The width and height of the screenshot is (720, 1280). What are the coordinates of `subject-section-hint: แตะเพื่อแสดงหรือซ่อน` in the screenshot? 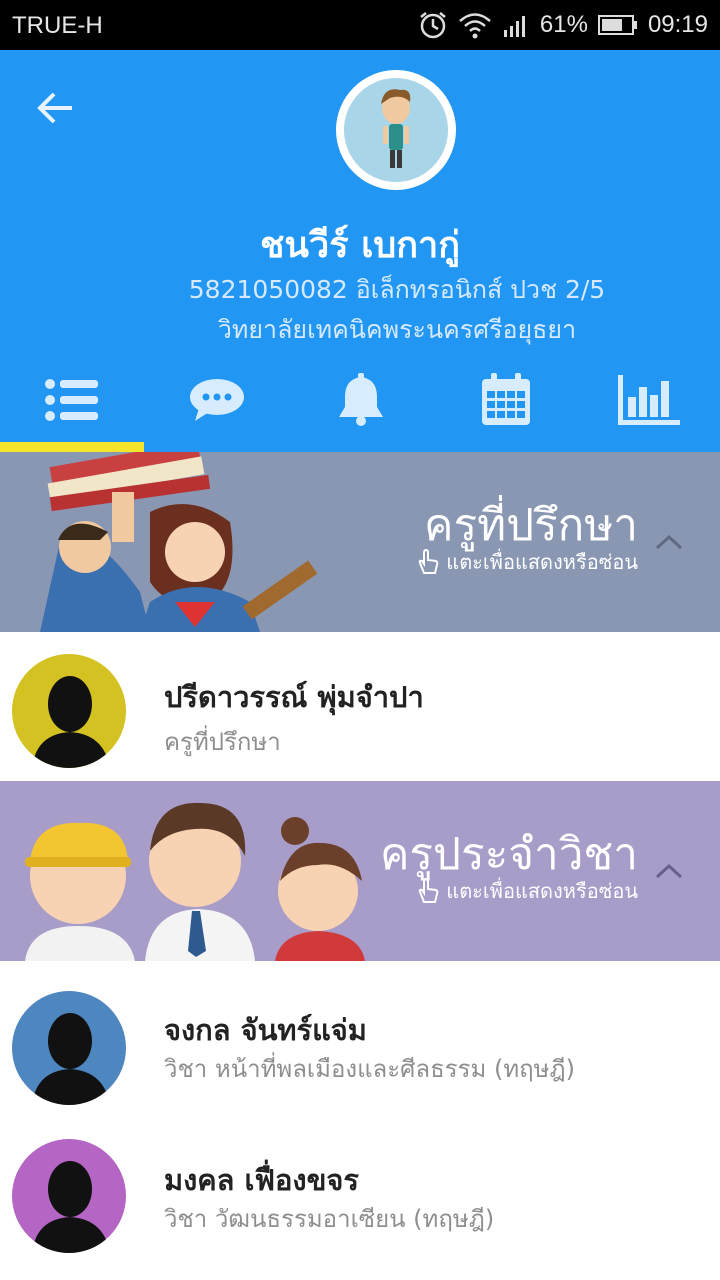 It's located at (527, 891).